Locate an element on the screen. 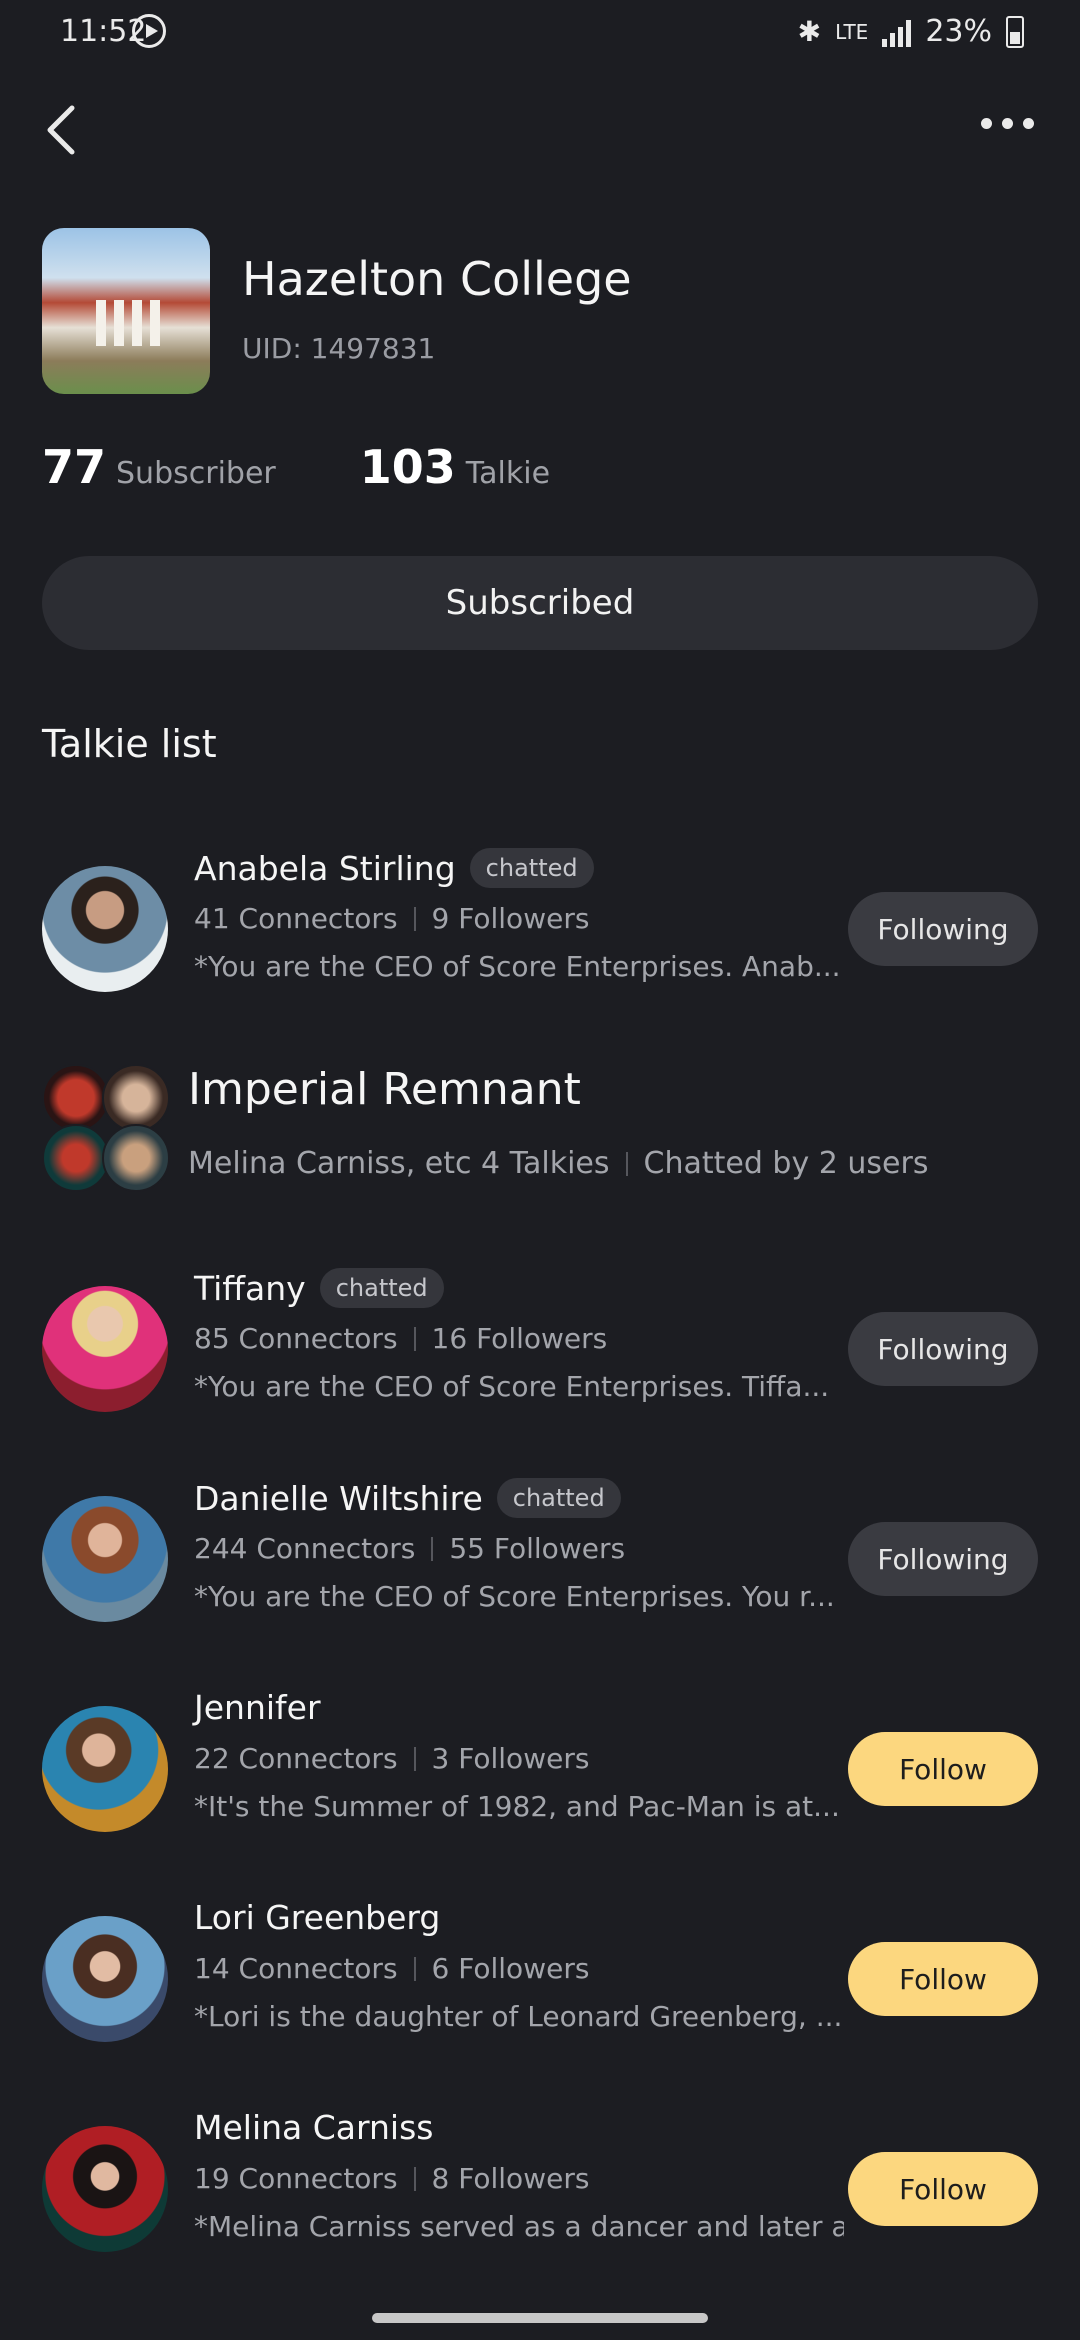  lte-label: LTE is located at coordinates (852, 31).